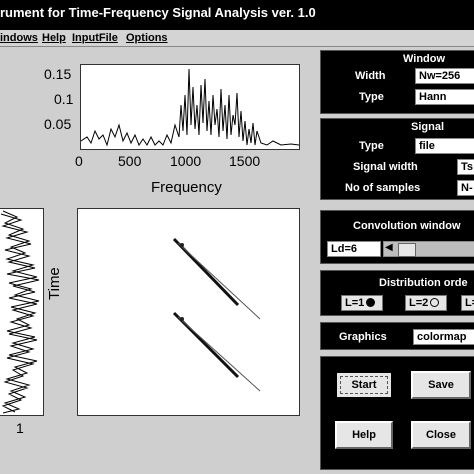  What do you see at coordinates (147, 38) in the screenshot?
I see `menu-options: Options` at bounding box center [147, 38].